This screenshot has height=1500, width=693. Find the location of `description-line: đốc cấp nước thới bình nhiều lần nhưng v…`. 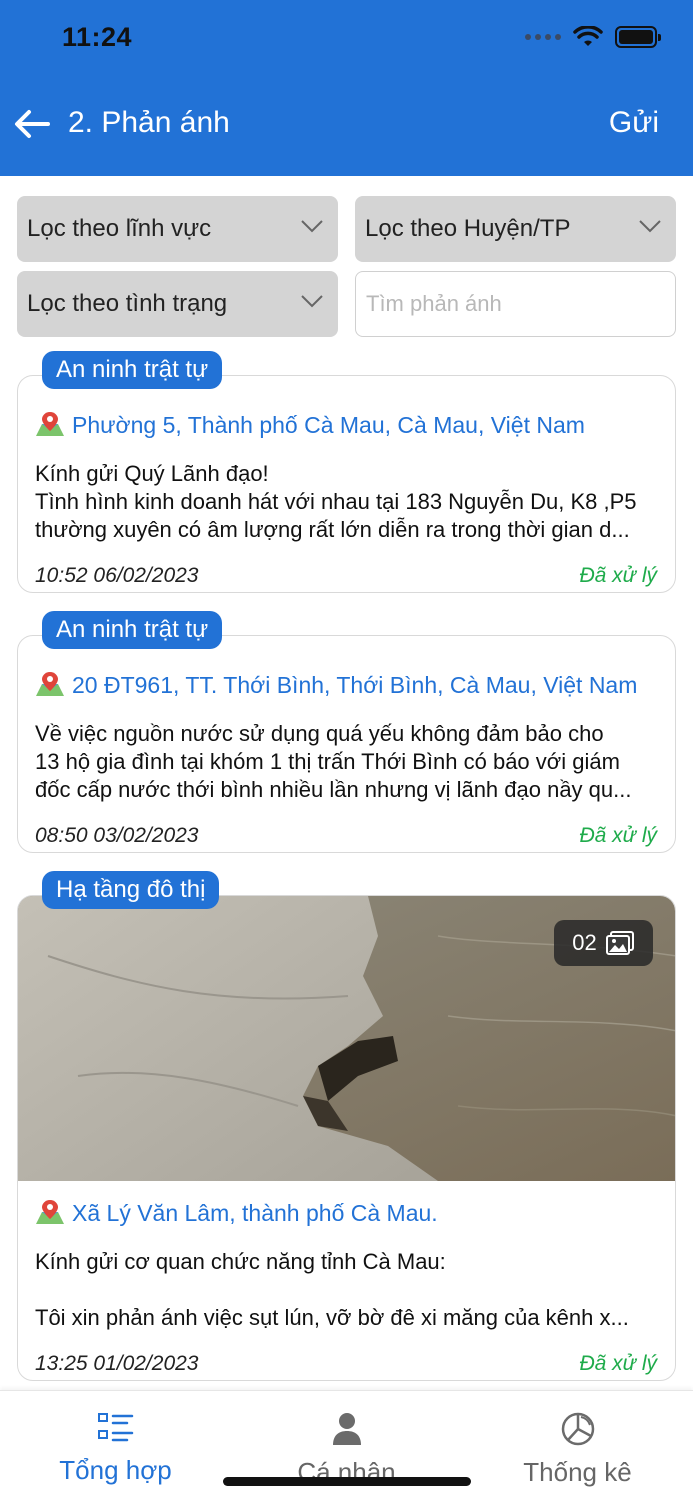

description-line: đốc cấp nước thới bình nhiều lần nhưng v… is located at coordinates (333, 789).